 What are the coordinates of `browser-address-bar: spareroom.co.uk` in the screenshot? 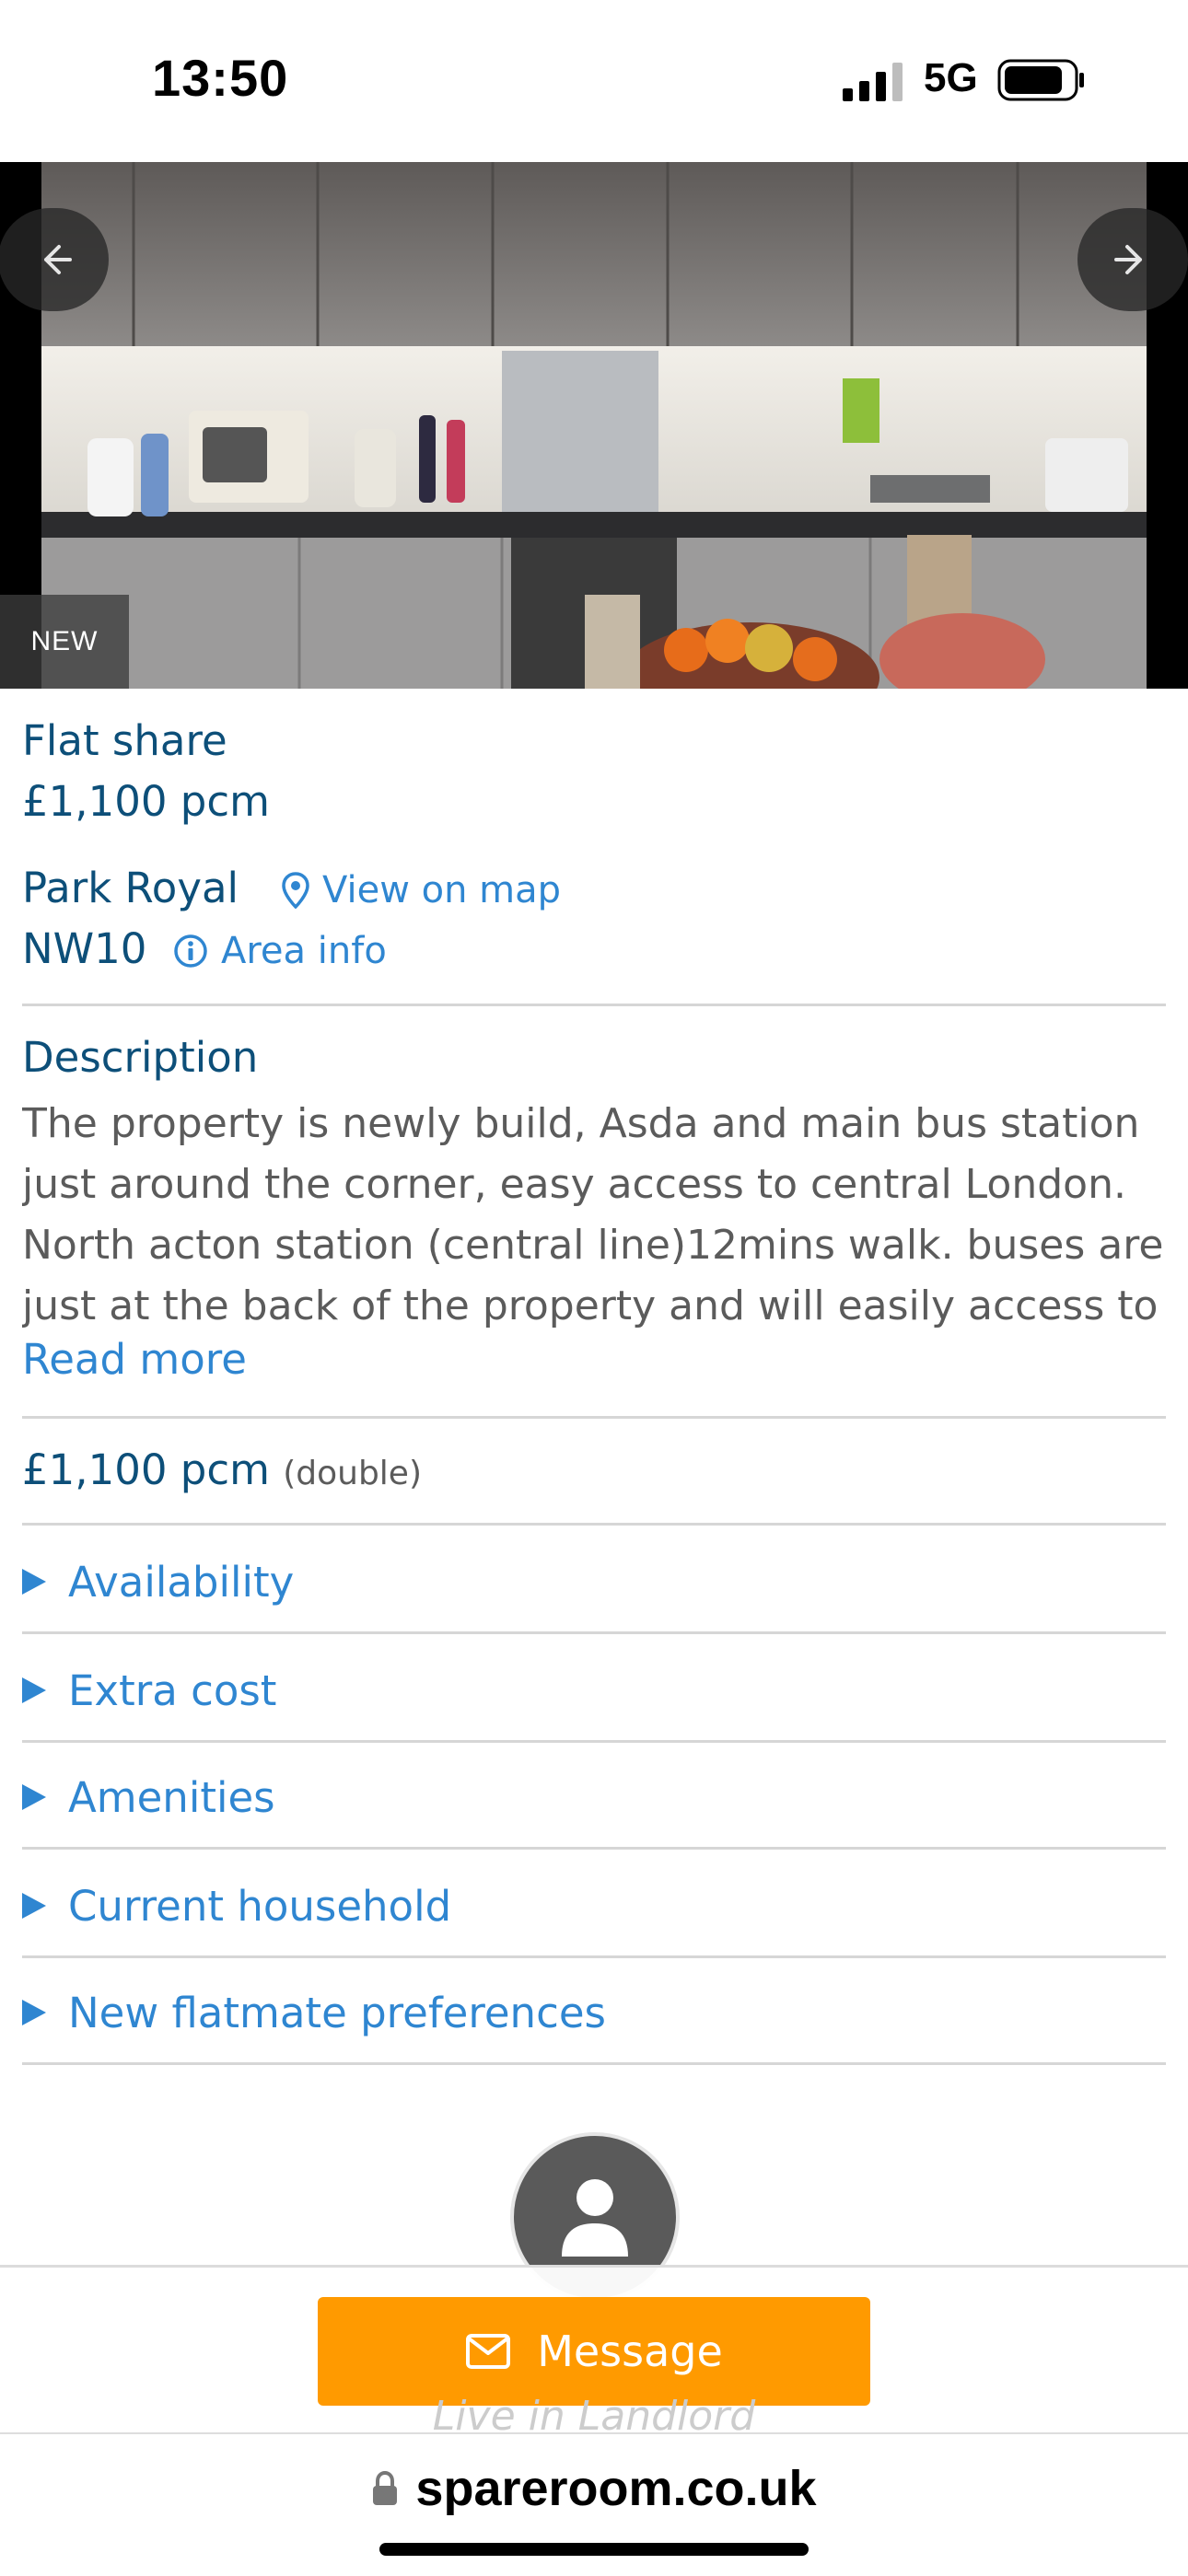 It's located at (594, 2504).